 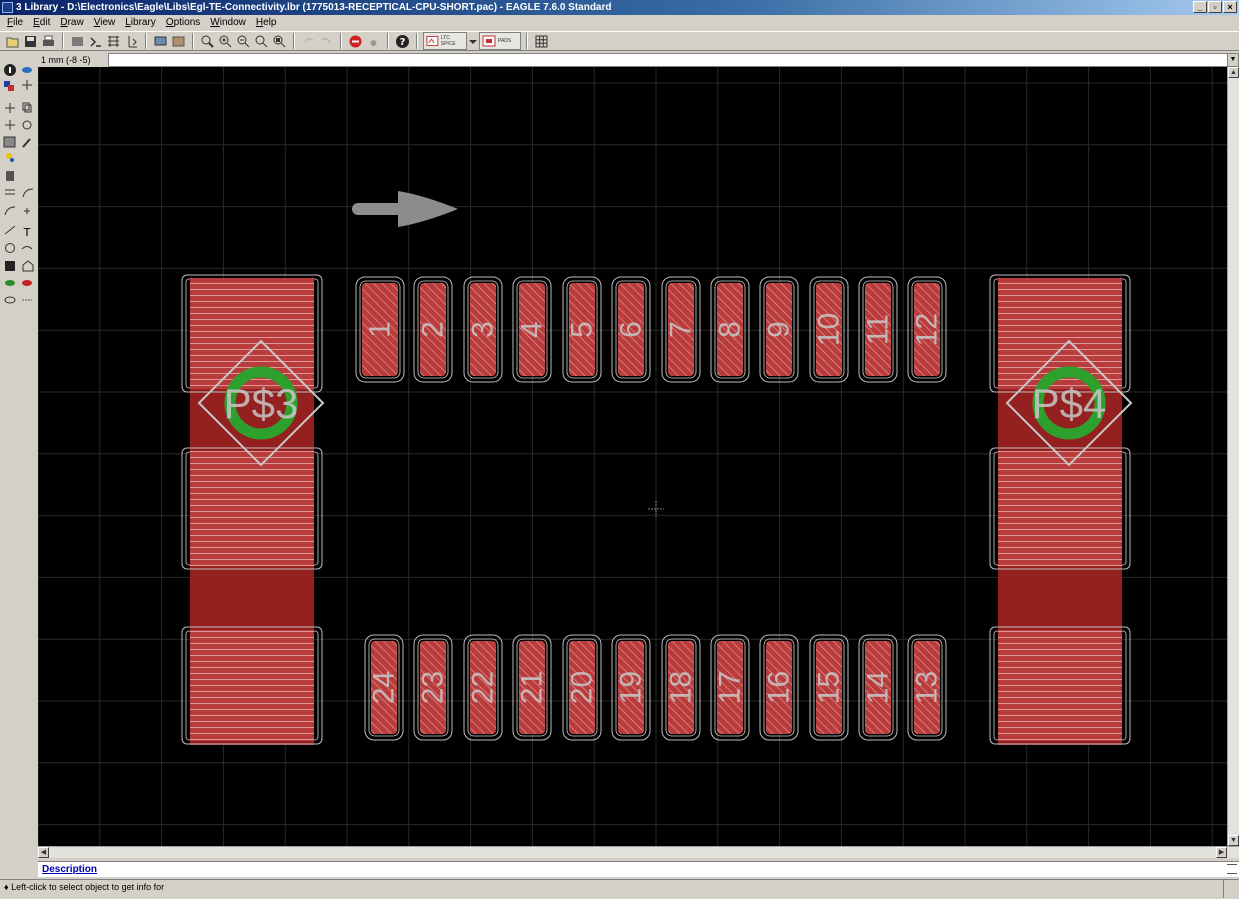 What do you see at coordinates (500, 41) in the screenshot?
I see `pads-button: PADS` at bounding box center [500, 41].